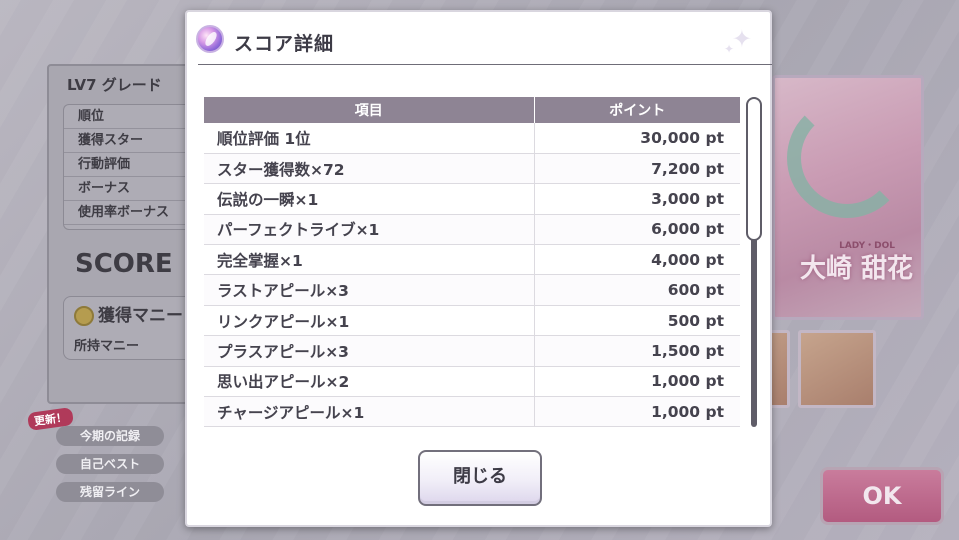 The width and height of the screenshot is (959, 540). Describe the element at coordinates (369, 138) in the screenshot. I see `row-item: 順位評価 1位` at that location.